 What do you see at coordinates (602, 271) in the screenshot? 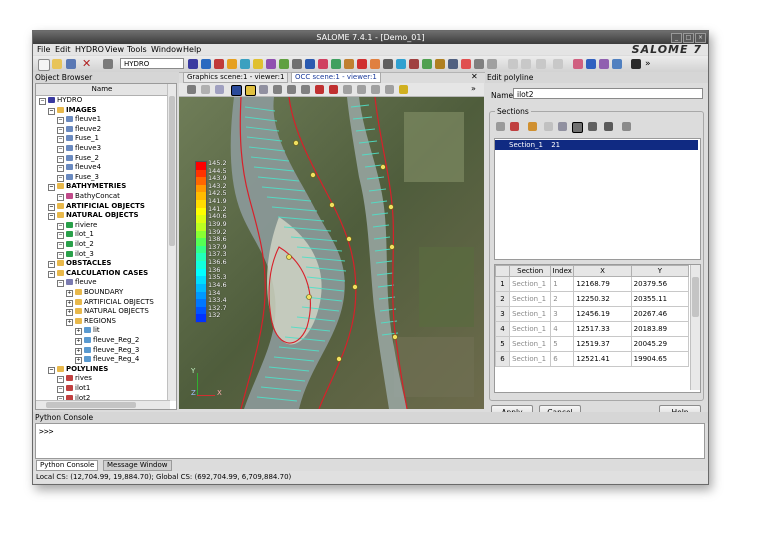
I see `col-header-x: X` at bounding box center [602, 271].